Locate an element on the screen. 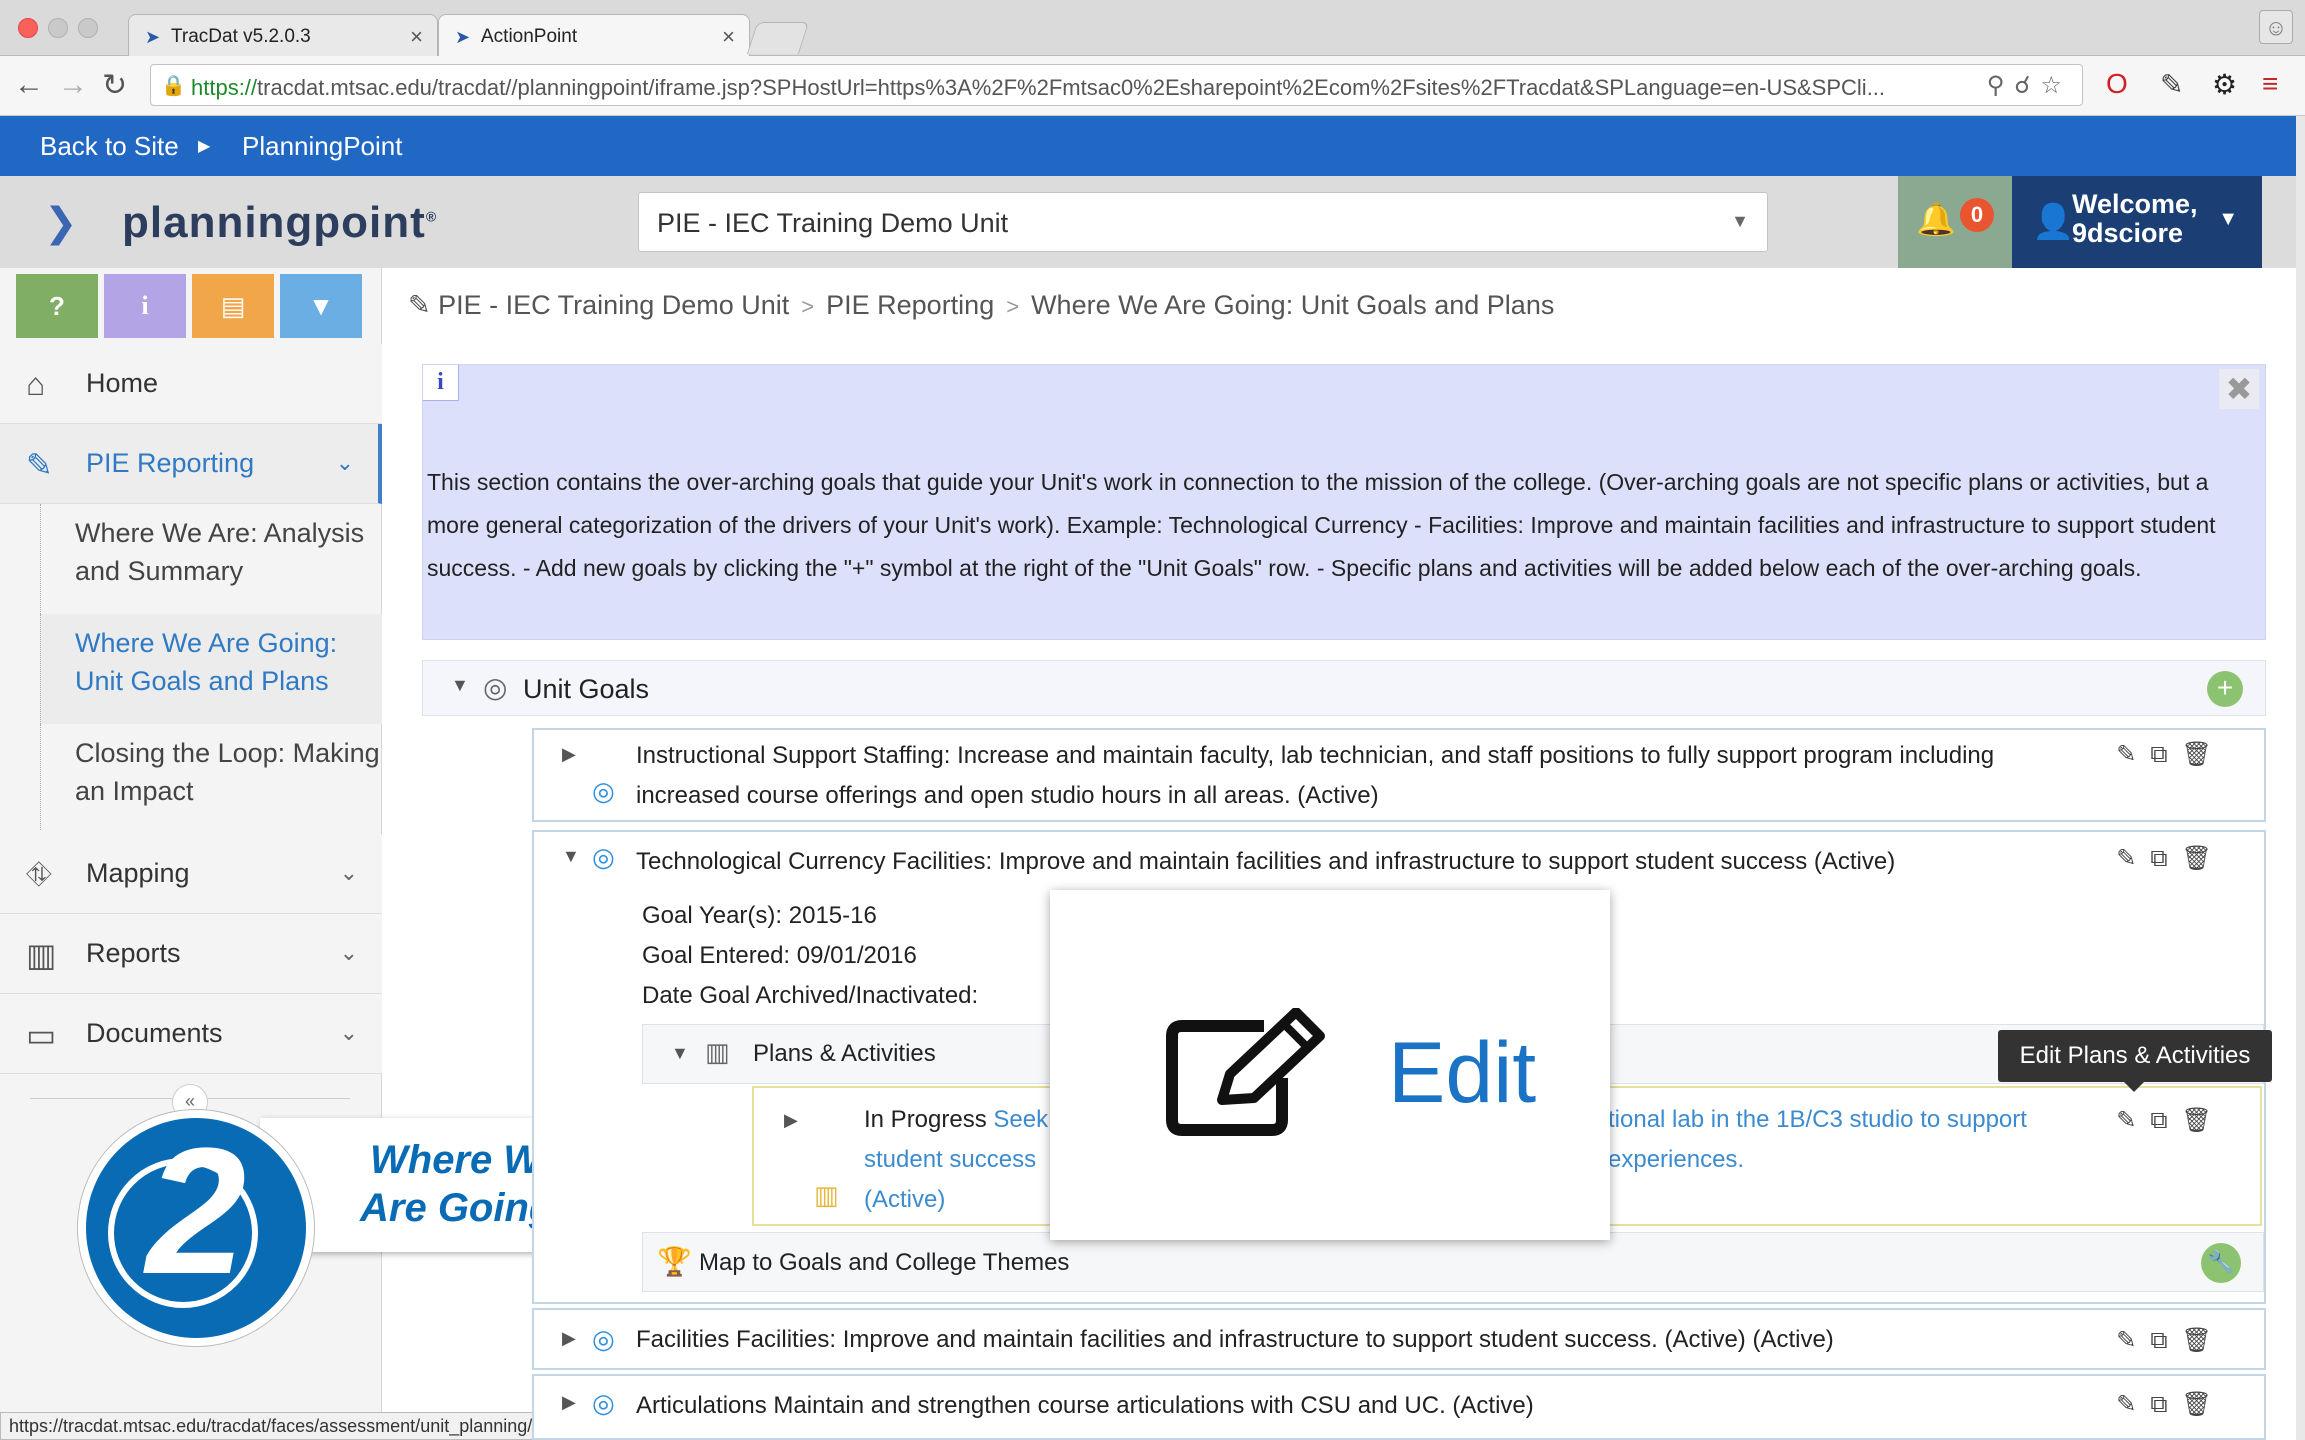 The height and width of the screenshot is (1440, 2305). opera-extension-icon: O is located at coordinates (2117, 84).